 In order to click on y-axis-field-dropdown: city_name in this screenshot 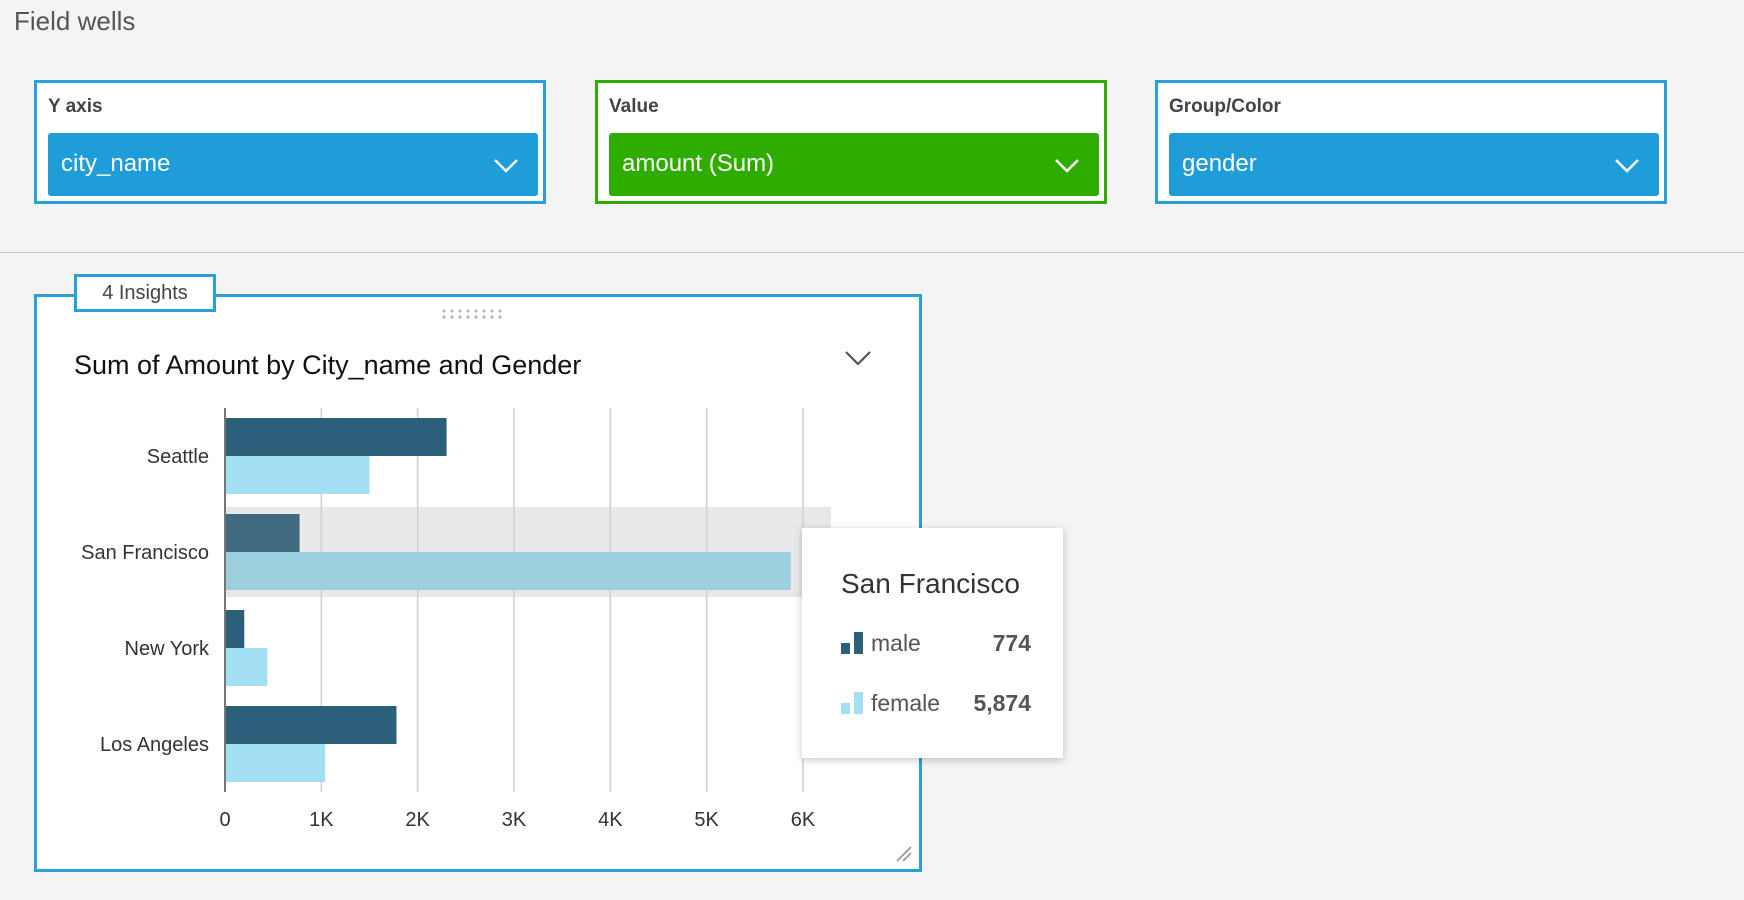, I will do `click(293, 164)`.